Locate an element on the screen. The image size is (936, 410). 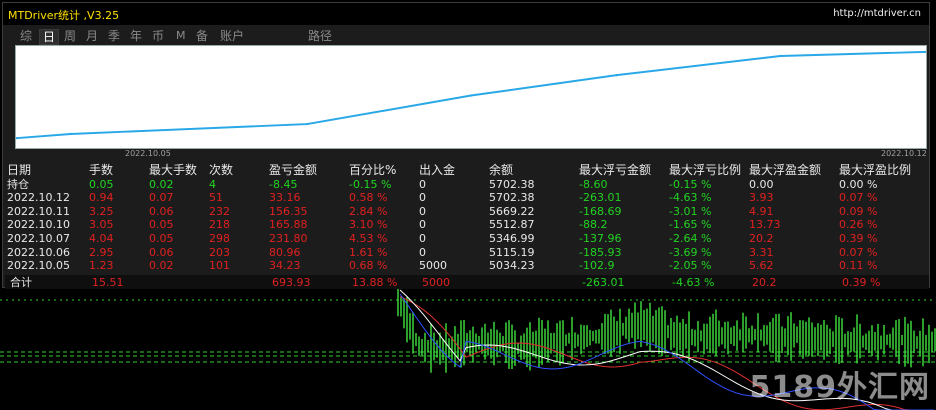
cell-profit: 156.35 is located at coordinates (288, 211).